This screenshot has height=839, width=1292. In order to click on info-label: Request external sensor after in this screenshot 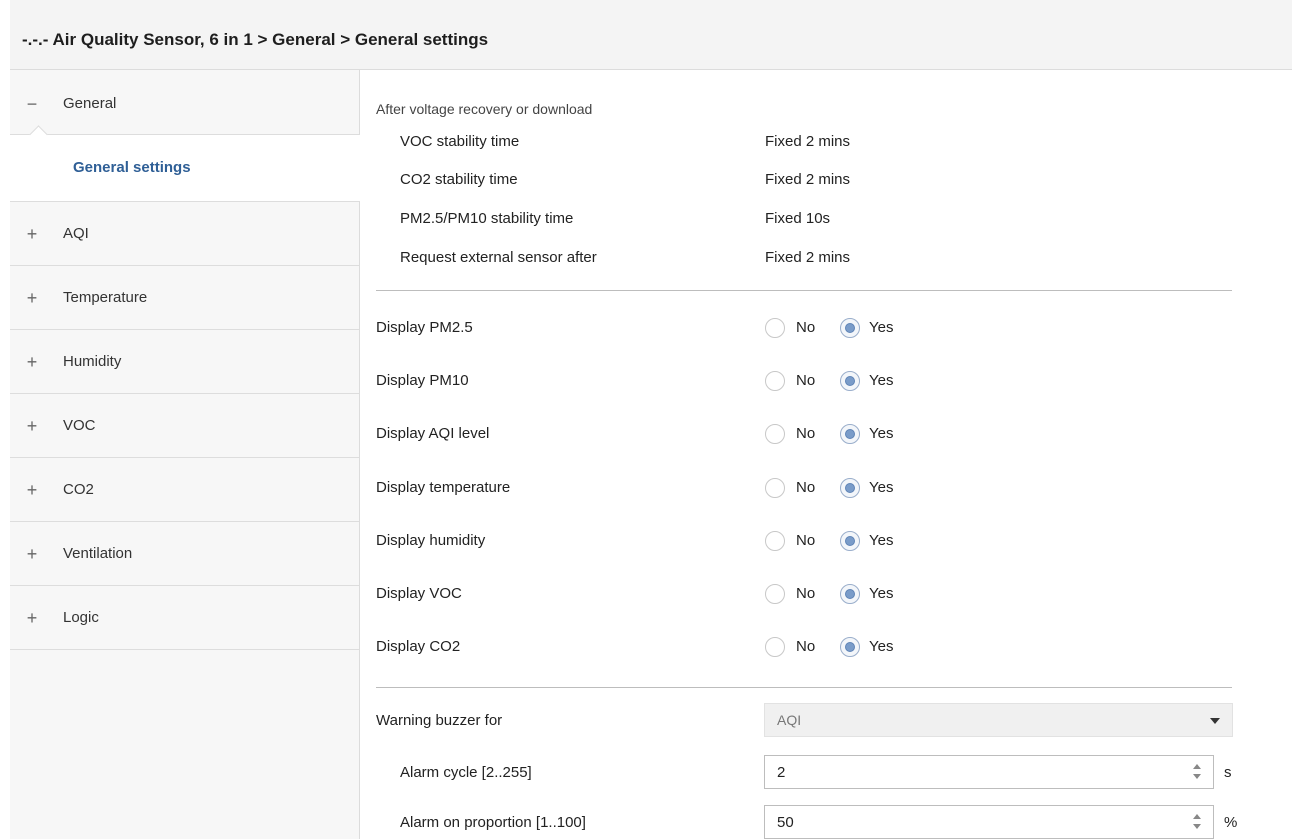, I will do `click(498, 257)`.